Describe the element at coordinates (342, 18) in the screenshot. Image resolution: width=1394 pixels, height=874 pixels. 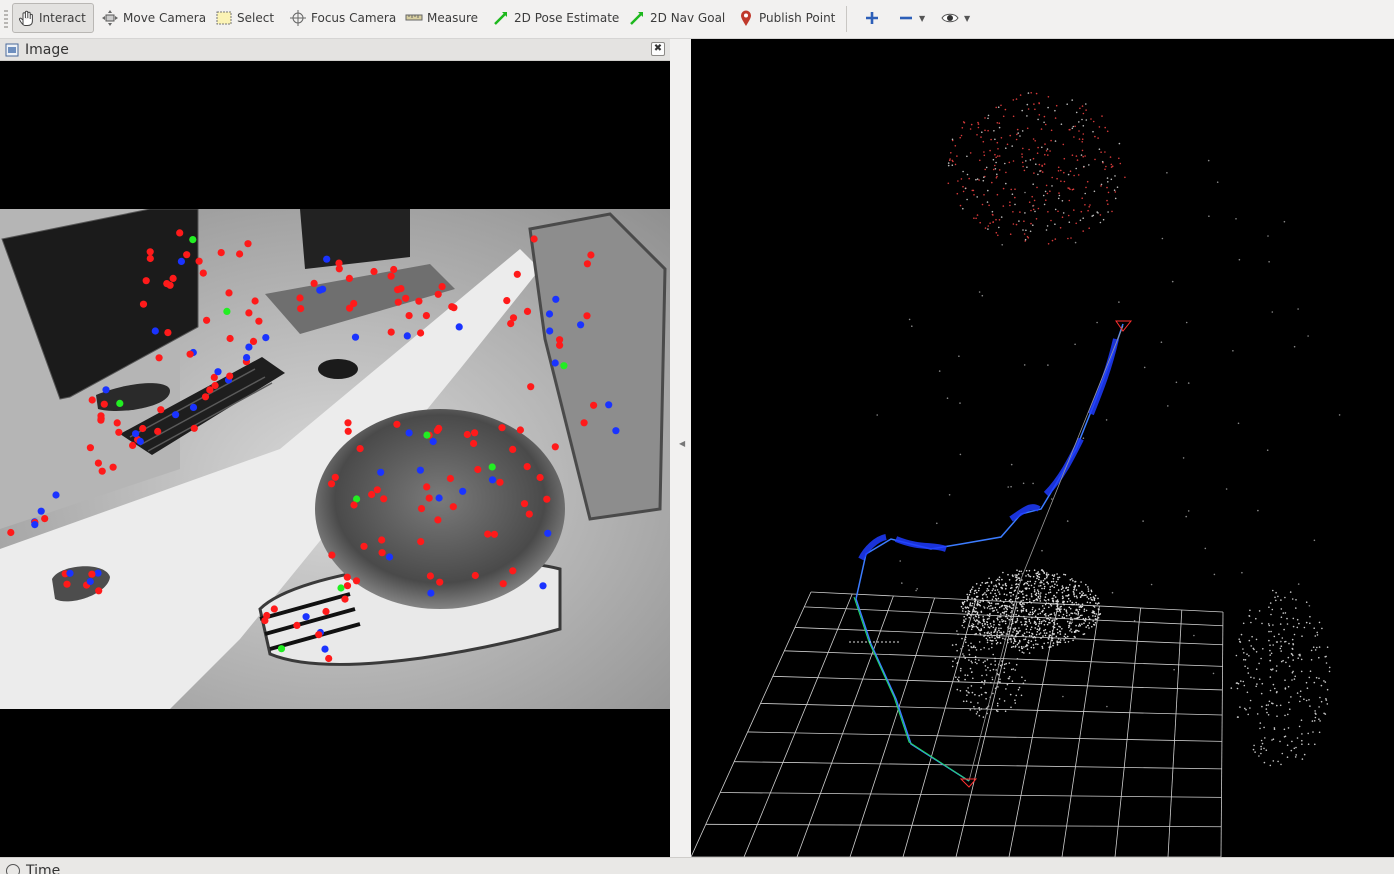
I see `focus-camera-tool-button: Focus Camera` at that location.